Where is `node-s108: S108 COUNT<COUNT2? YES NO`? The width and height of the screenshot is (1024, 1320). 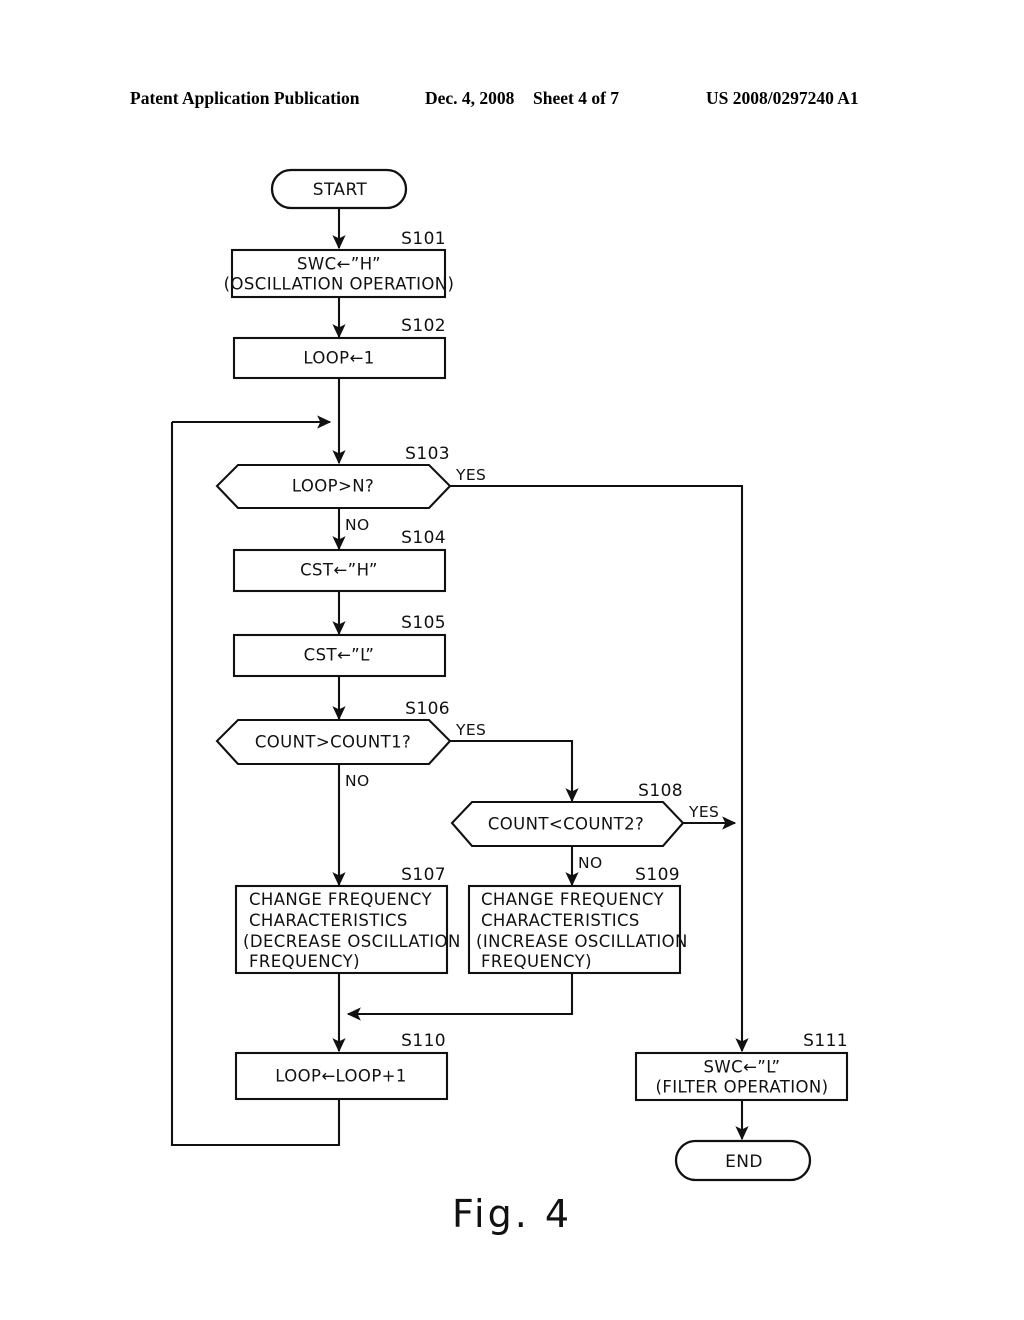 node-s108: S108 COUNT<COUNT2? YES NO is located at coordinates (584, 826).